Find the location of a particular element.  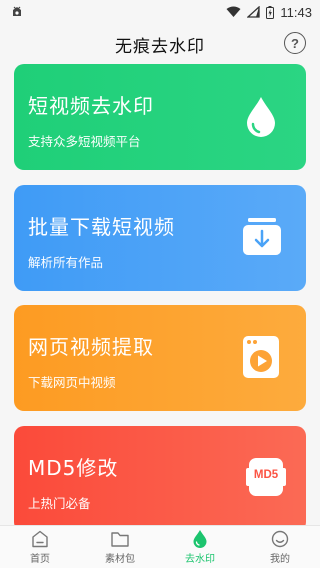

wifi-icon is located at coordinates (233, 11).